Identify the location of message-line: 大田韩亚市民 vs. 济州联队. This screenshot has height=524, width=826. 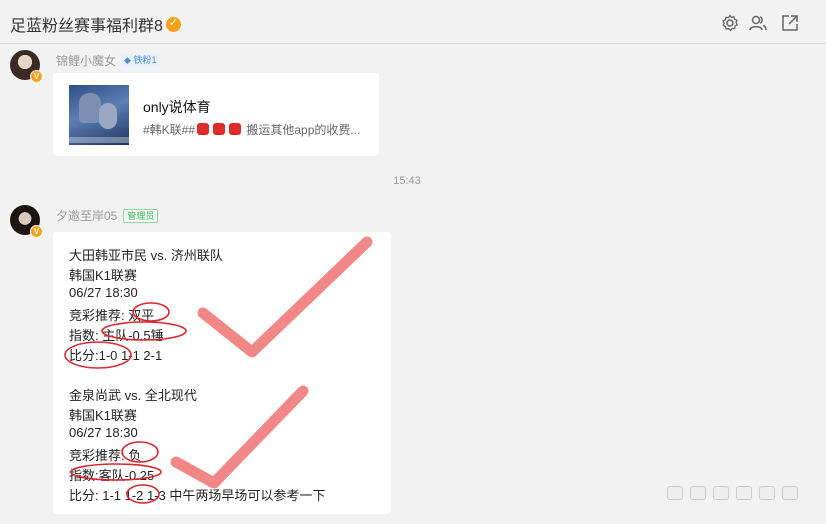
(146, 255).